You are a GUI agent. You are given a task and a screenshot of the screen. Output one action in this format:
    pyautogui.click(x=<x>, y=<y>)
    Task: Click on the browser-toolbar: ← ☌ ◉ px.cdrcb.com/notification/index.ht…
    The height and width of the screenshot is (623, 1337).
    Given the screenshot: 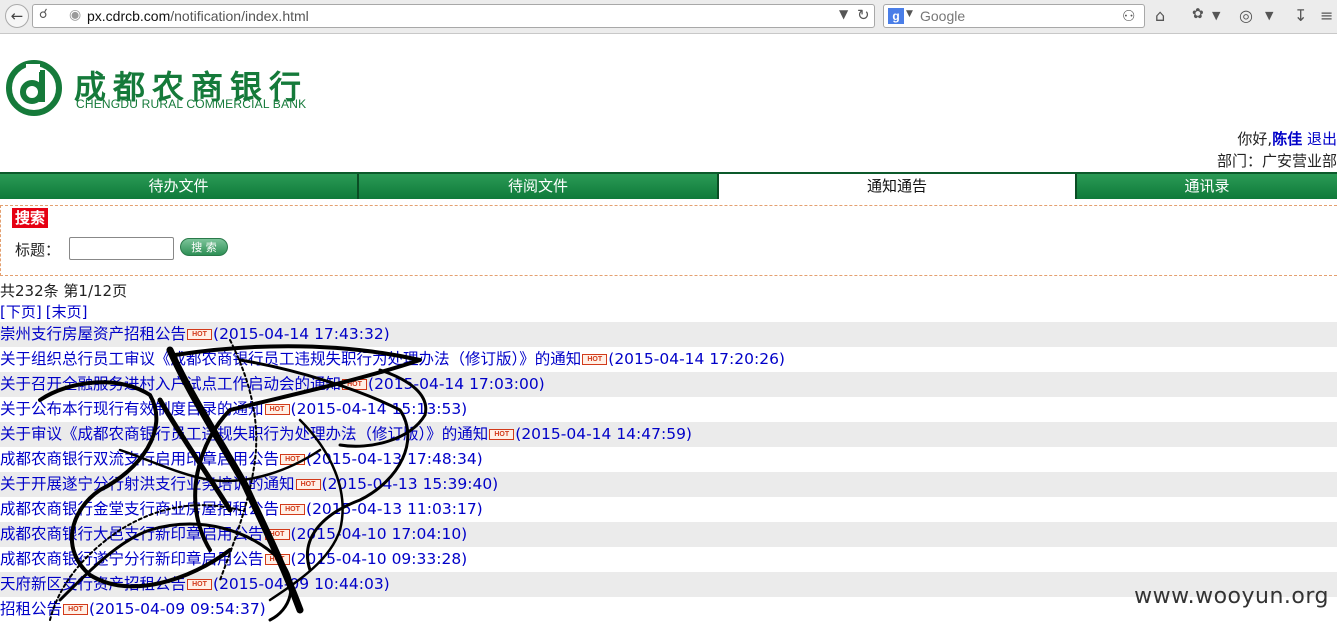 What is the action you would take?
    pyautogui.click(x=668, y=17)
    